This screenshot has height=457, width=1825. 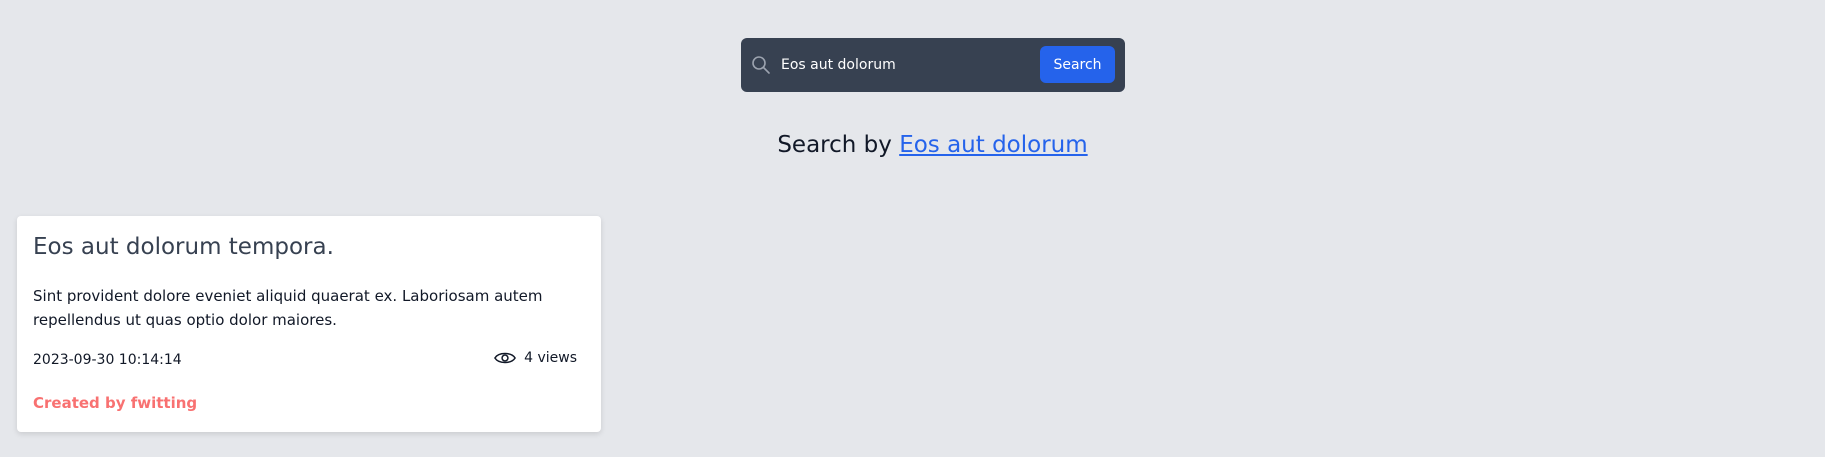 I want to click on search-heading: Search by Eos aut dolorum, so click(x=912, y=145).